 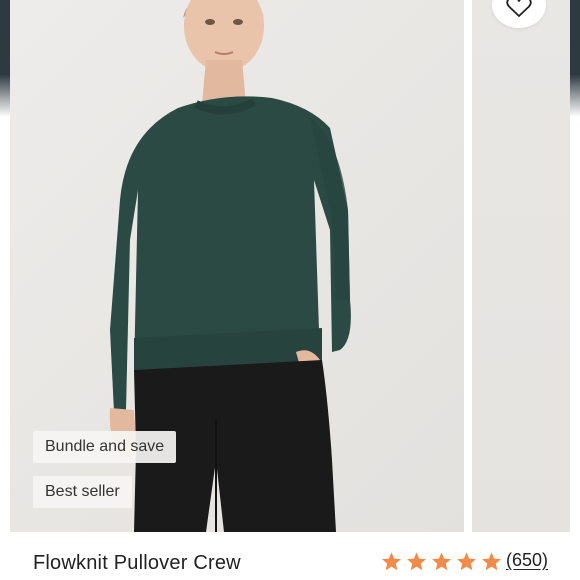 What do you see at coordinates (5, 266) in the screenshot?
I see `left-edge` at bounding box center [5, 266].